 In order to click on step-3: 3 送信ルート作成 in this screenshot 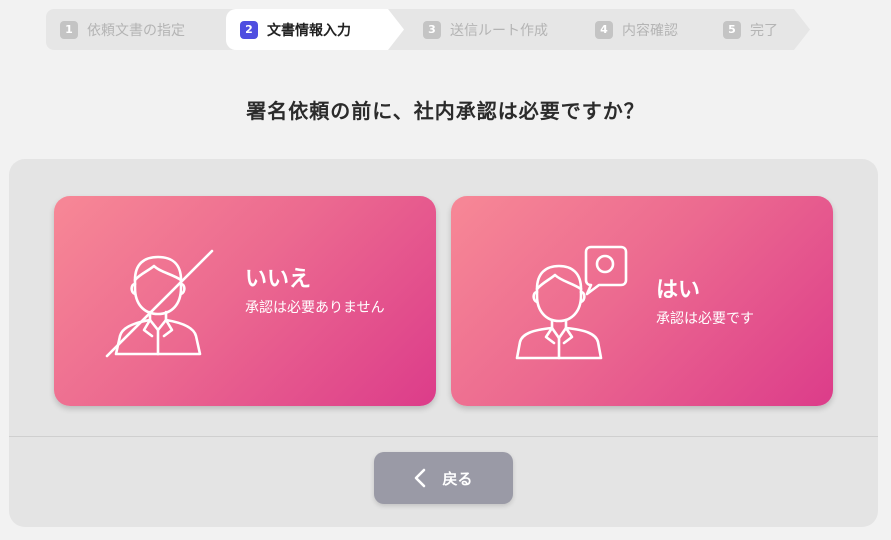, I will do `click(485, 29)`.